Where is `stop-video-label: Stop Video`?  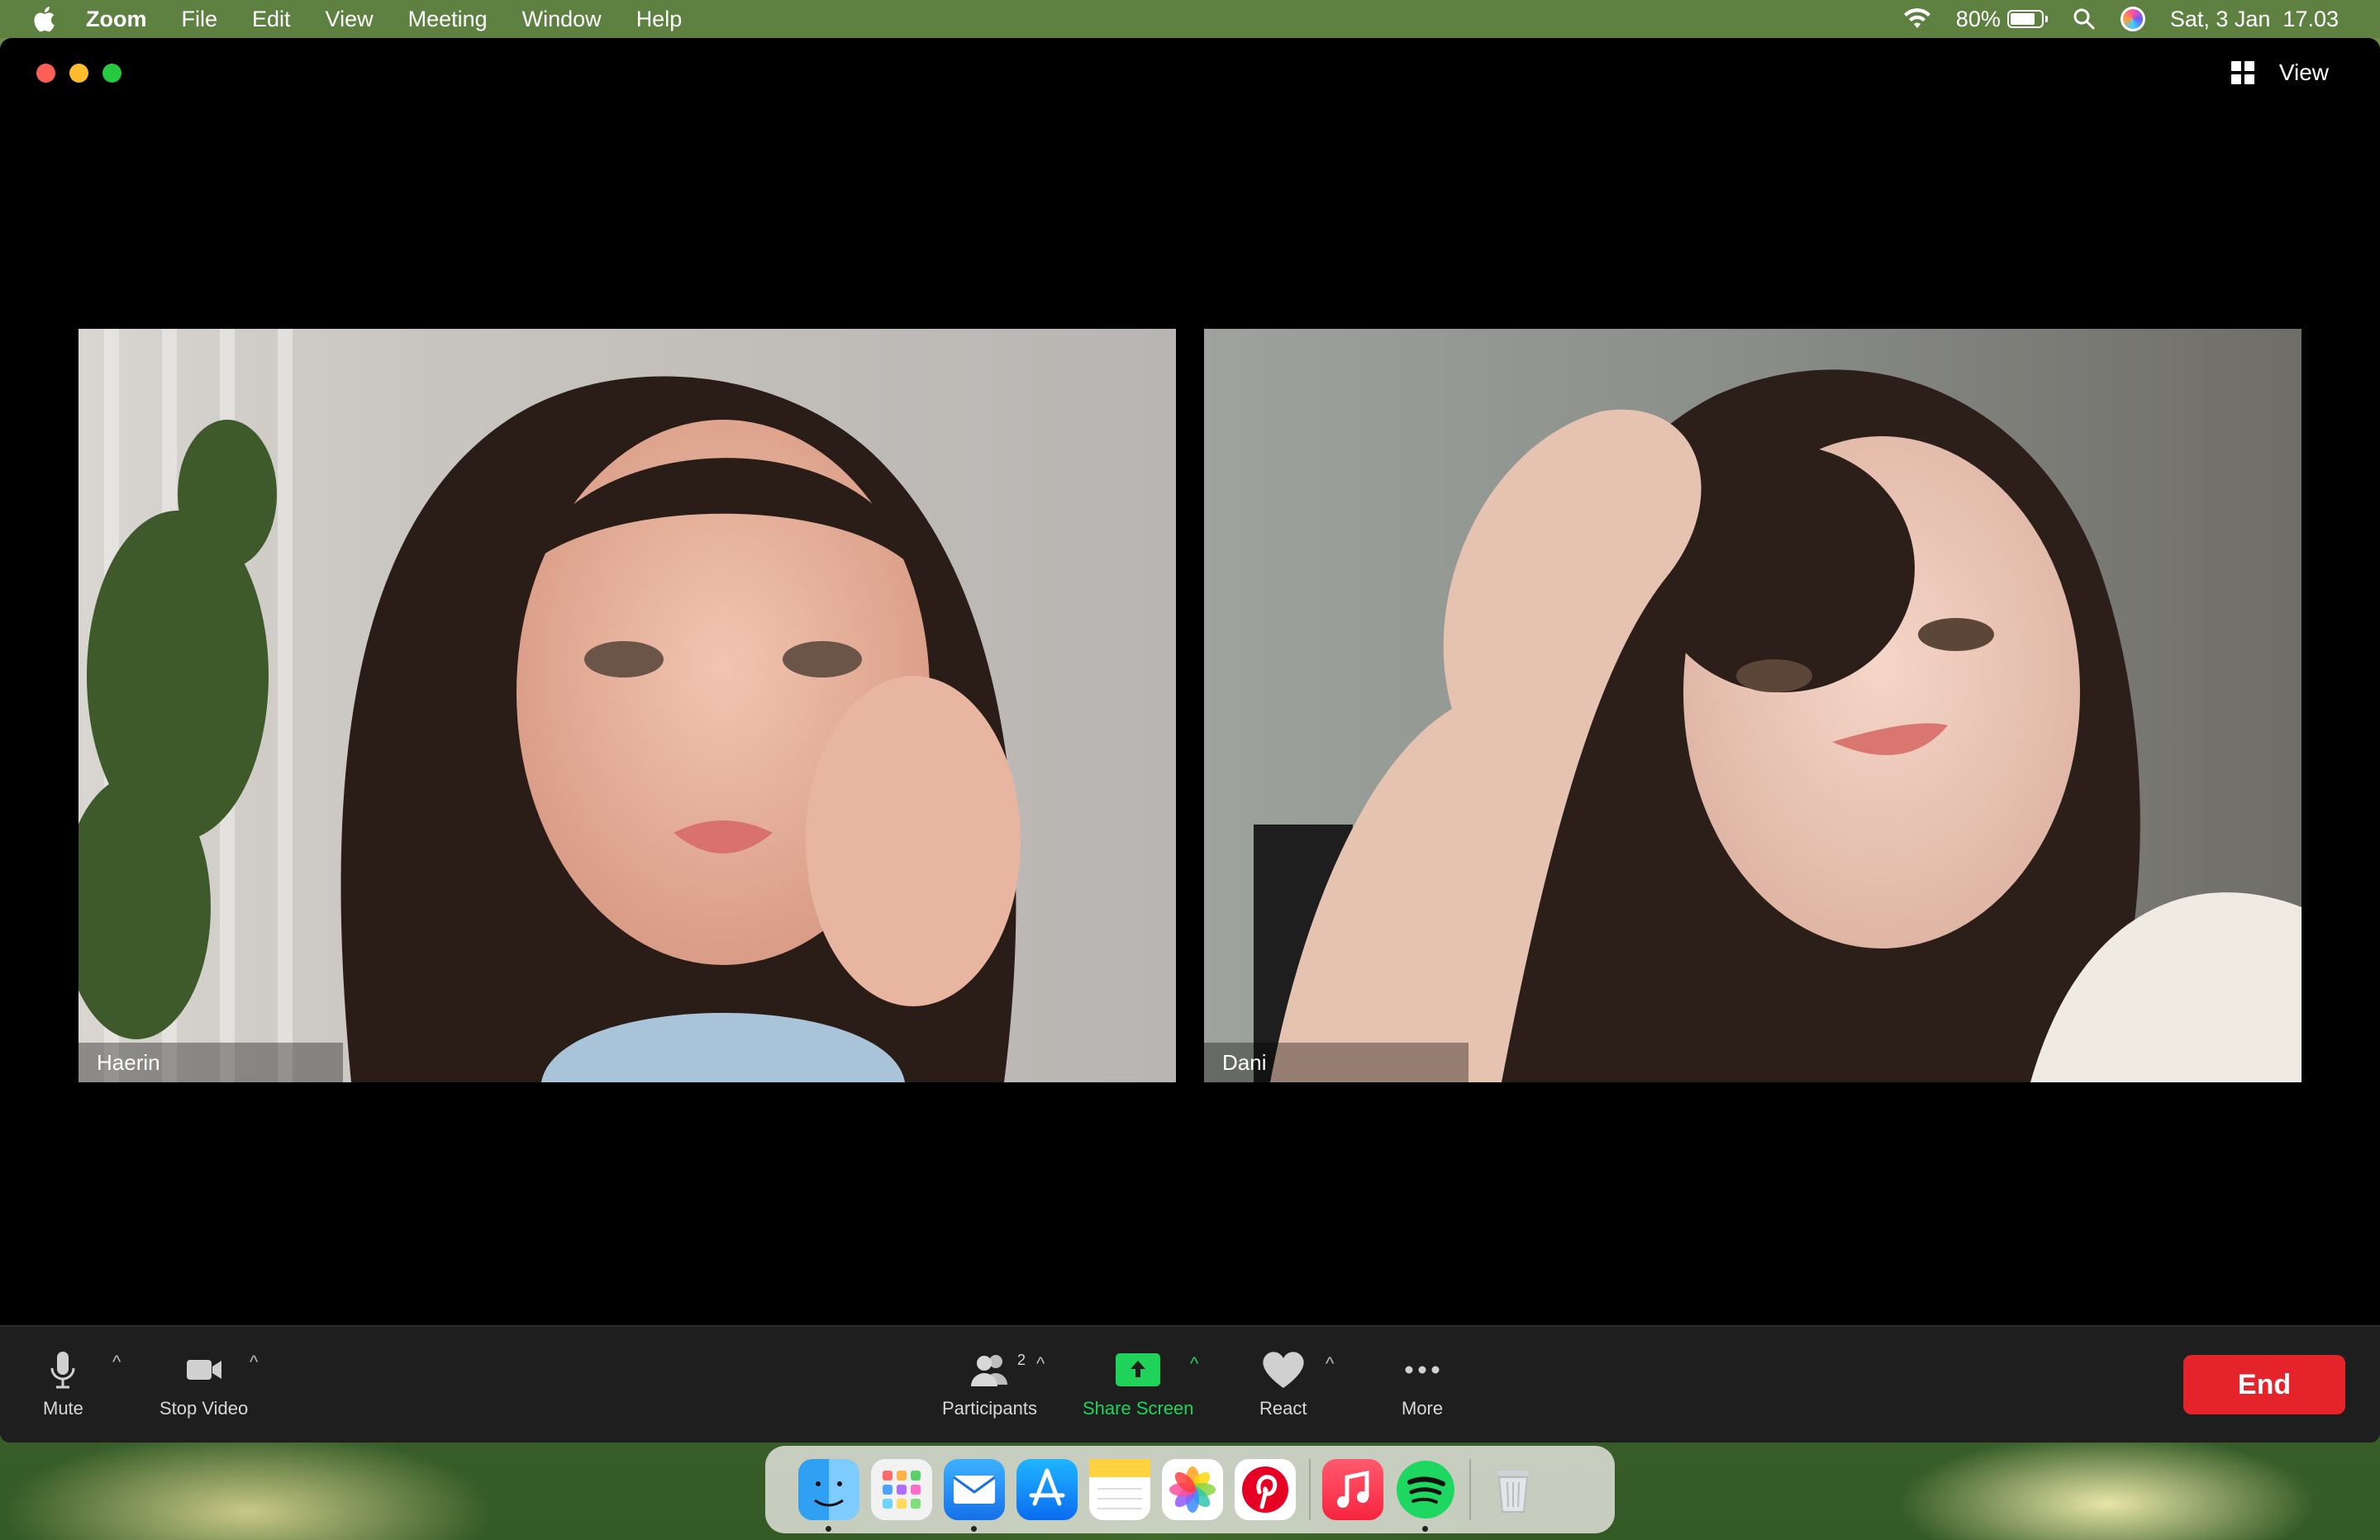
stop-video-label: Stop Video is located at coordinates (204, 1408).